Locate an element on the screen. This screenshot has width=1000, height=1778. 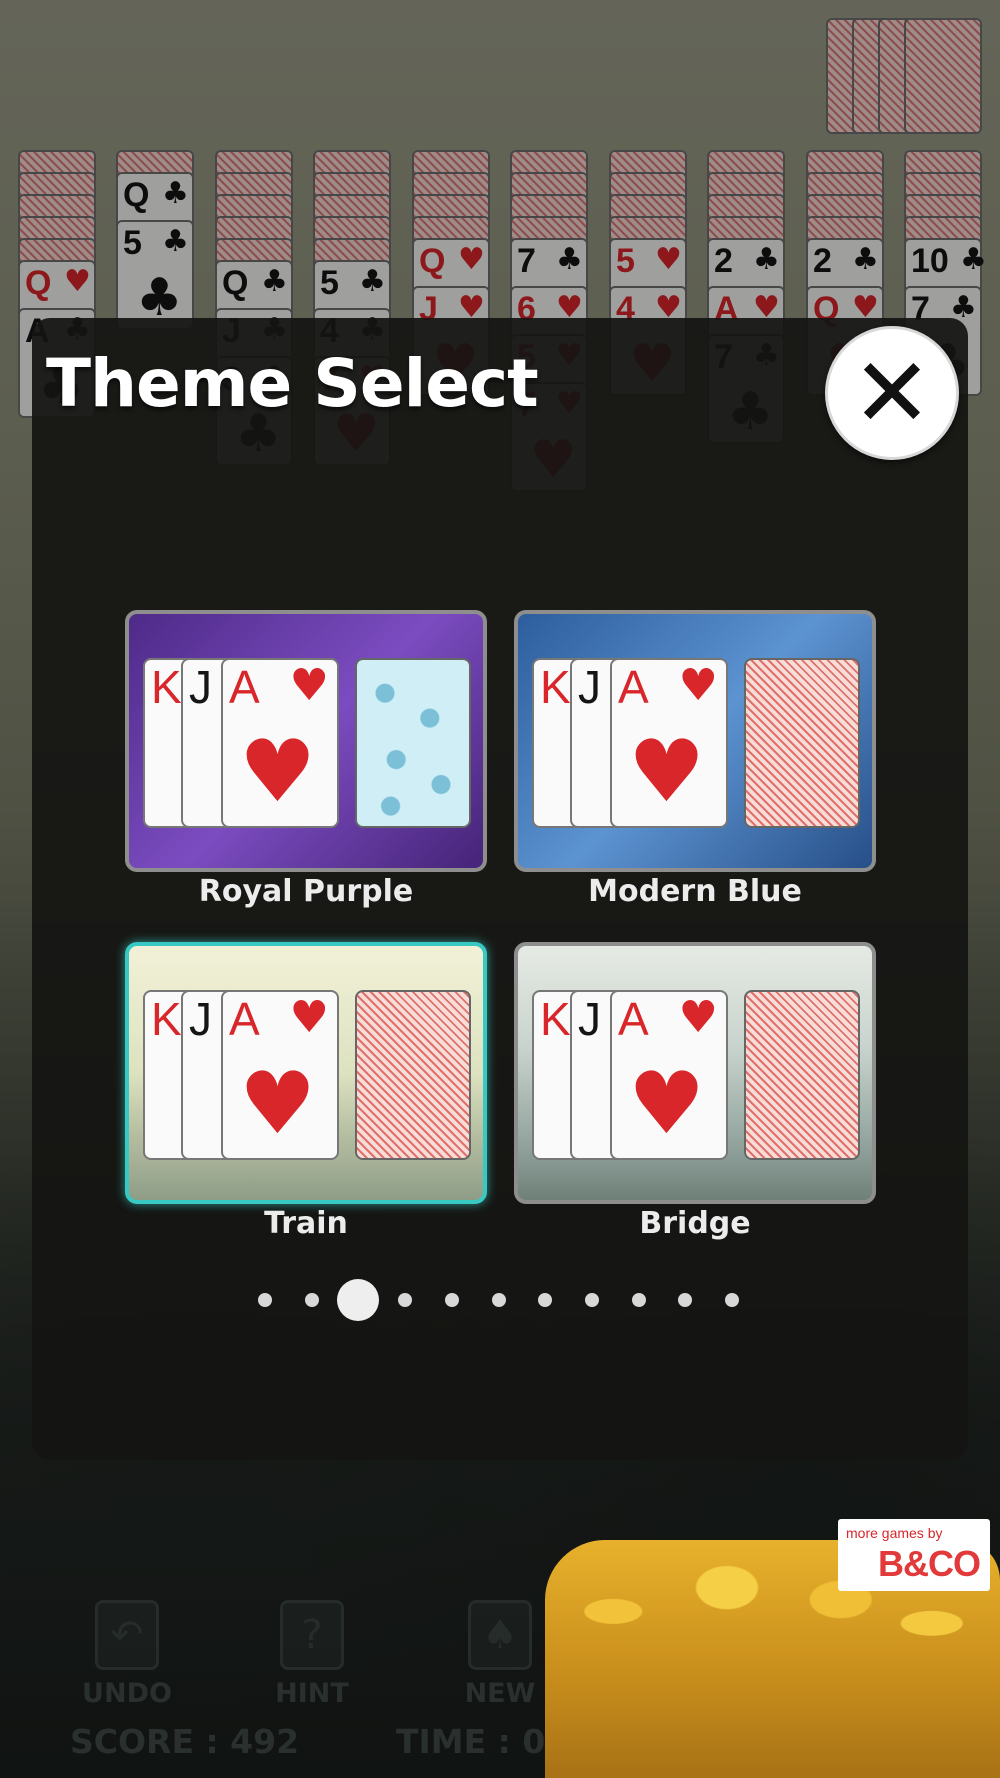
theme-modern-blue-tile: K J A ♥ ♥ is located at coordinates (695, 741).